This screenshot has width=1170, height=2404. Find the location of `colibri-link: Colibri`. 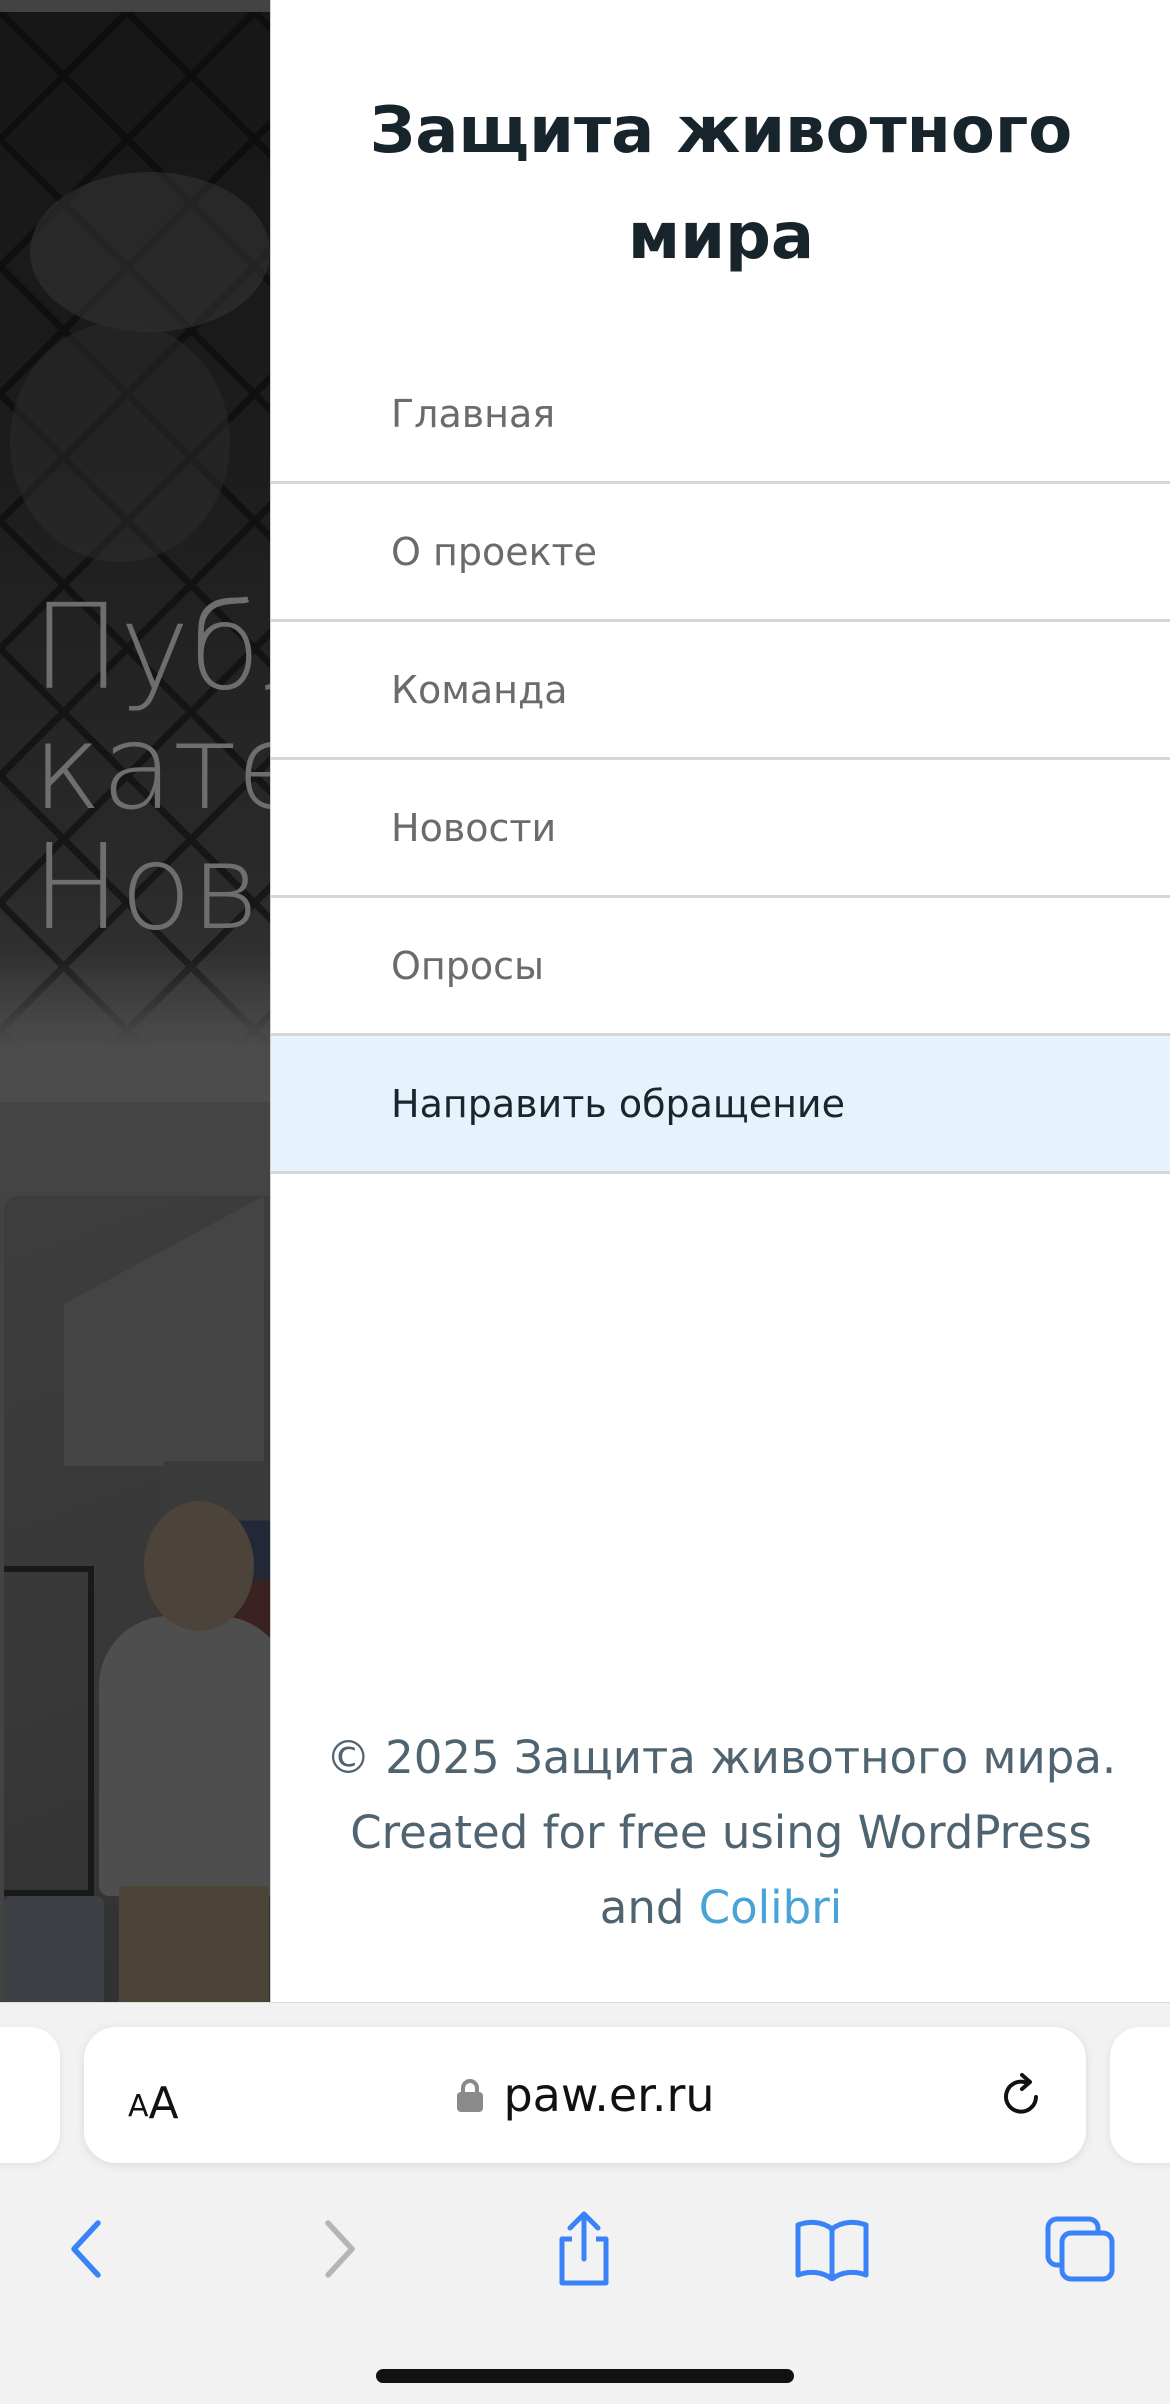

colibri-link: Colibri is located at coordinates (771, 1907).